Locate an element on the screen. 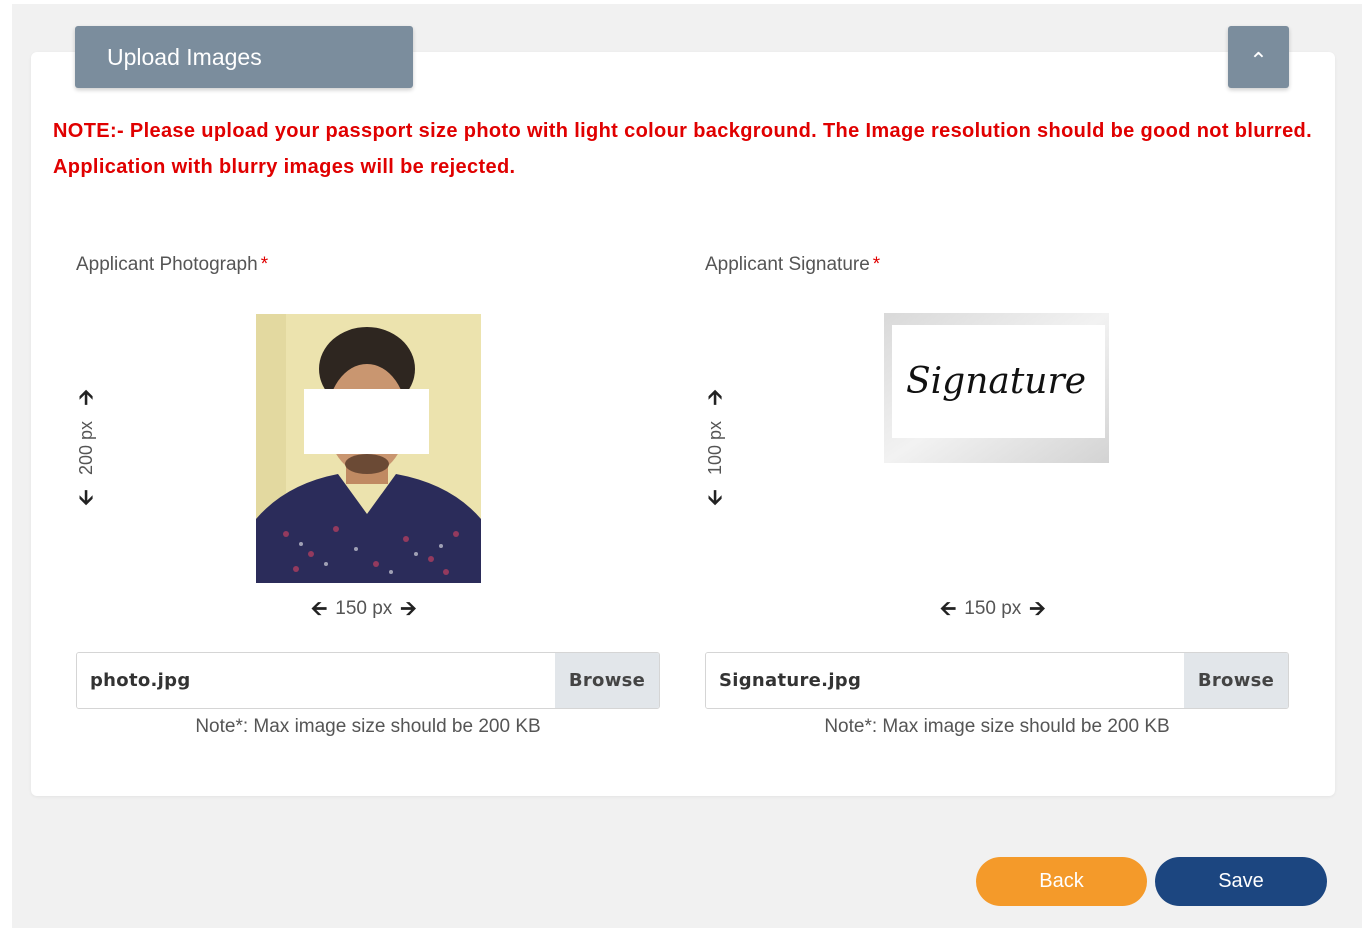  photo-height-dimension: 🡩 200 px 🡫 is located at coordinates (86, 448).